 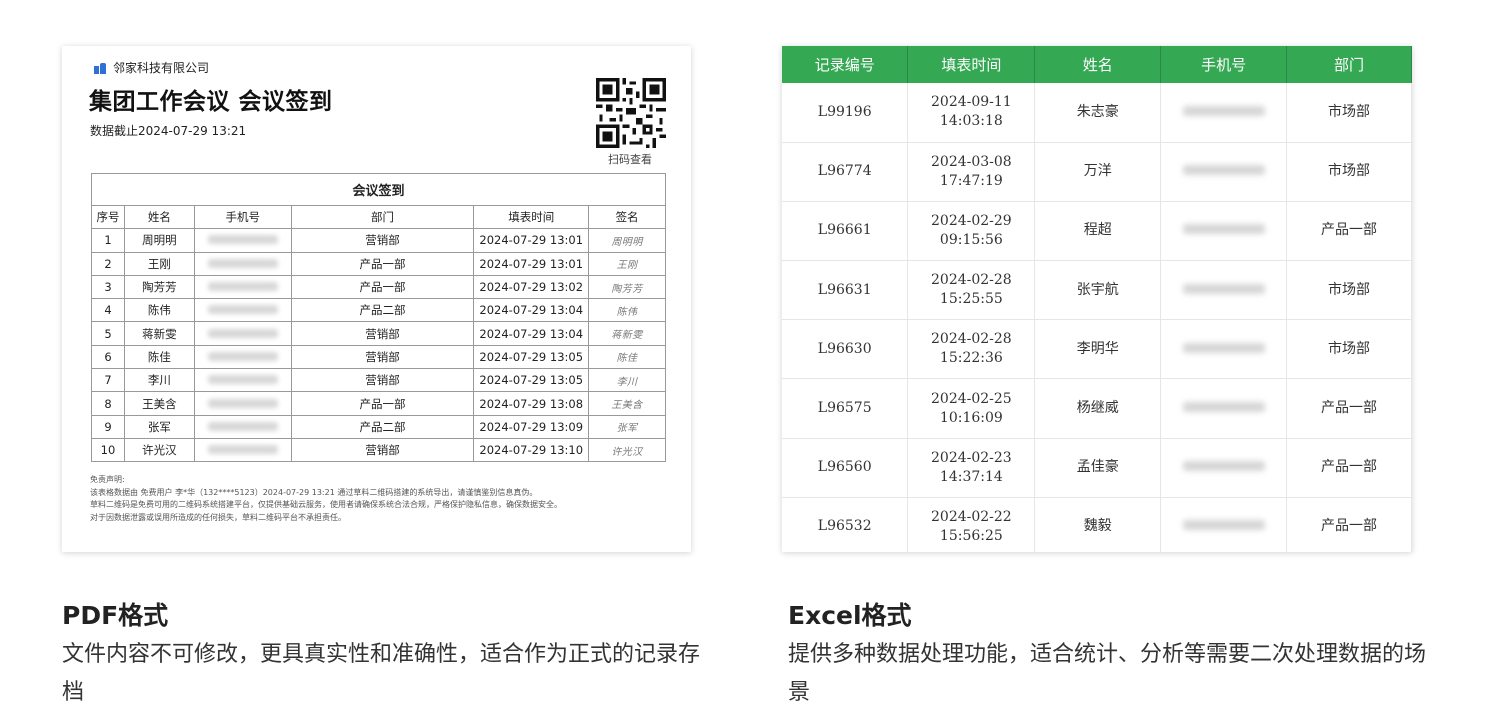 I want to click on column-header: 姓名, so click(x=159, y=217).